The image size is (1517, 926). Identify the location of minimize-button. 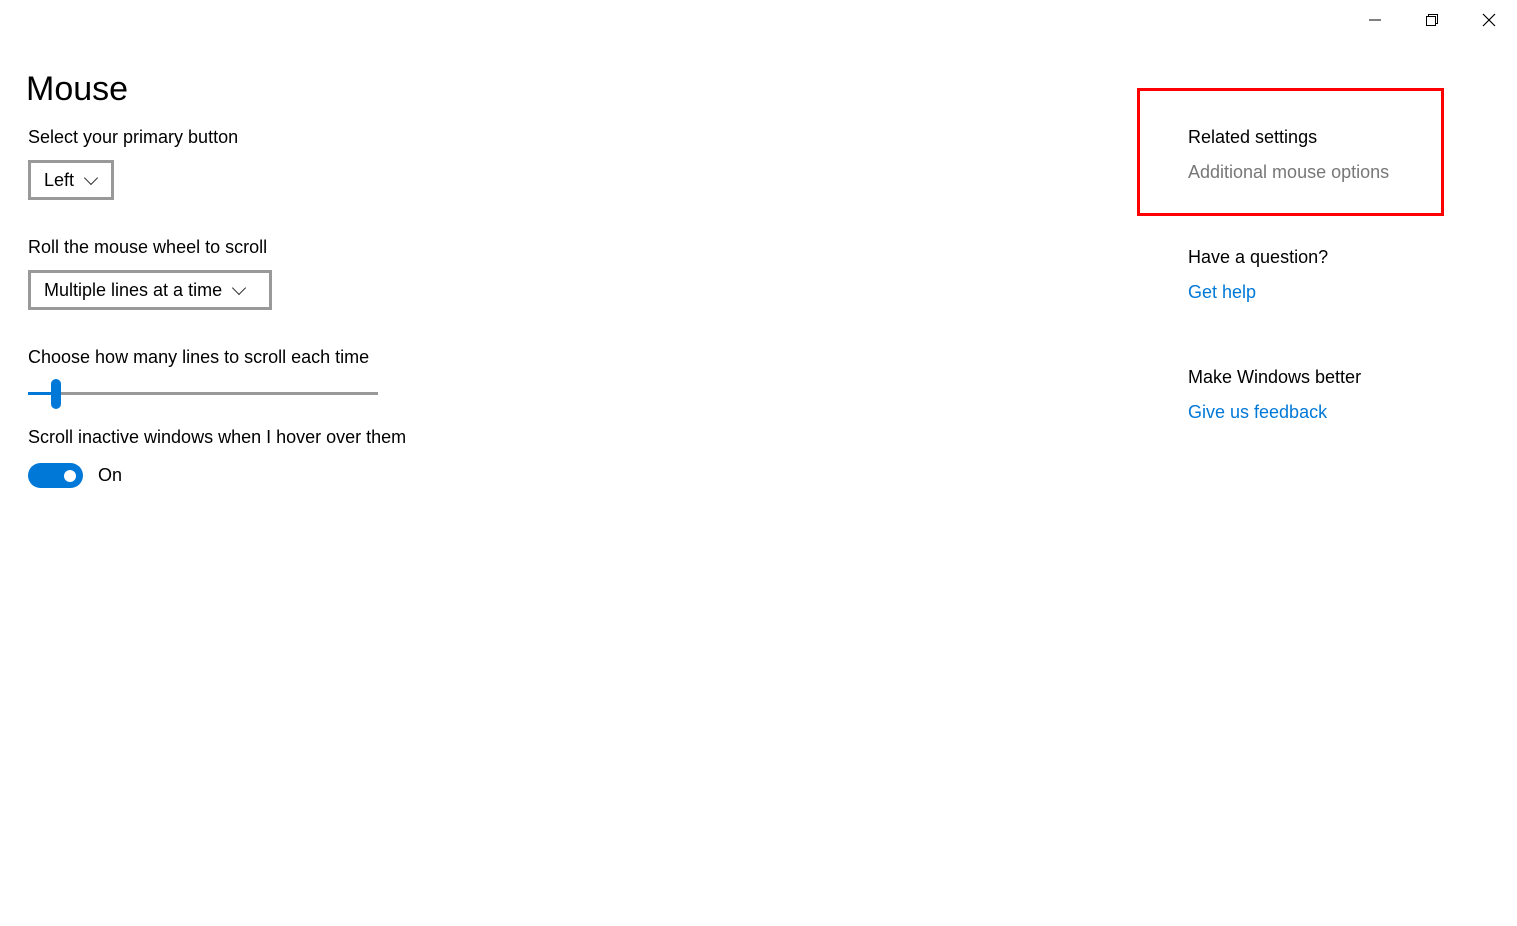
(1375, 20).